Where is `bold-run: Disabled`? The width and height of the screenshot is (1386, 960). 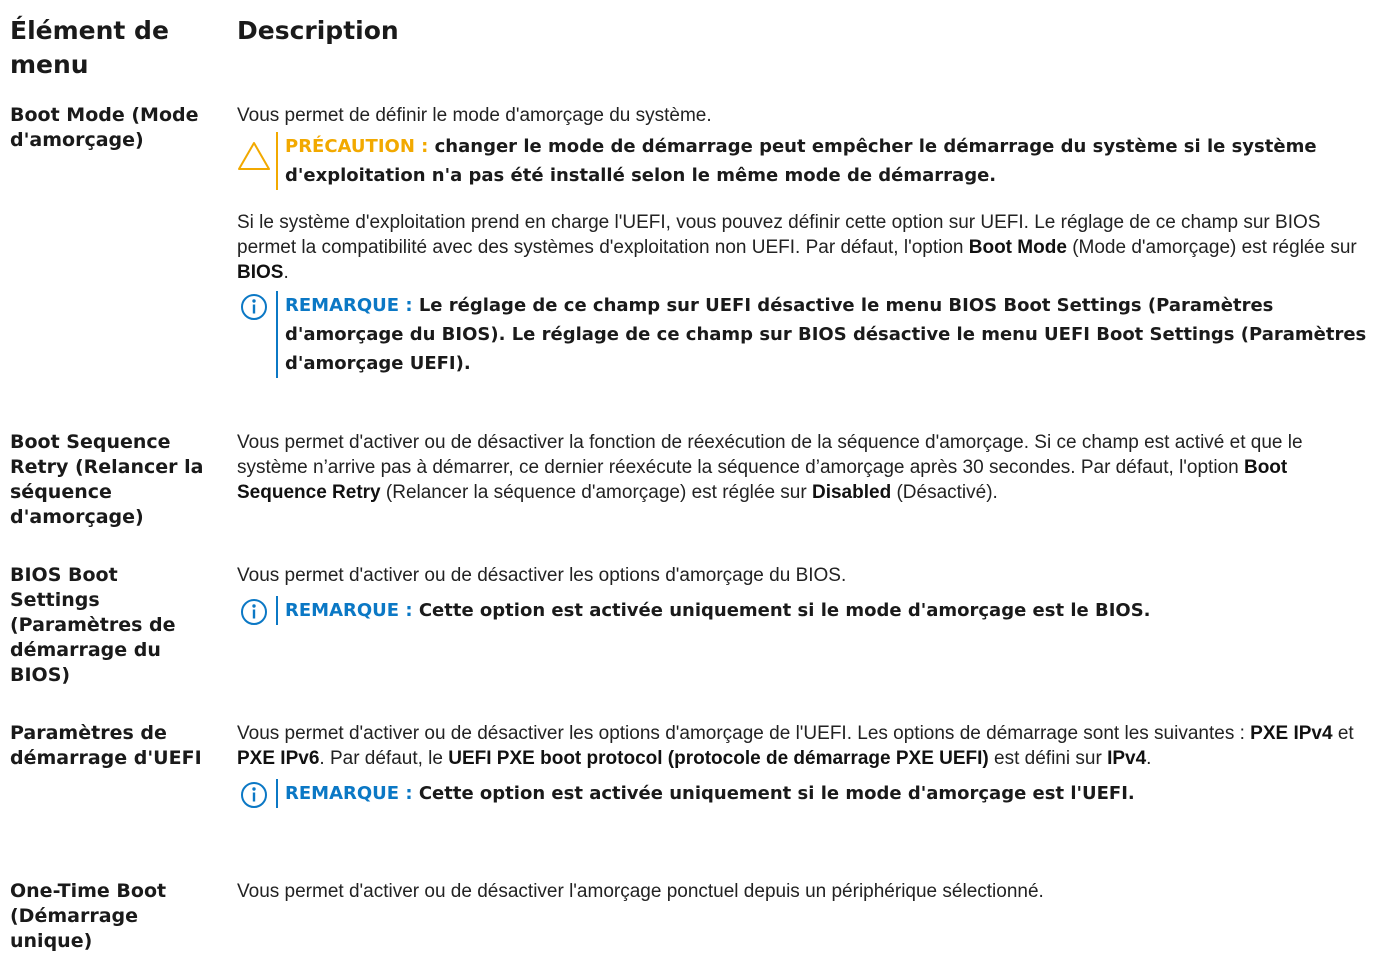 bold-run: Disabled is located at coordinates (851, 492).